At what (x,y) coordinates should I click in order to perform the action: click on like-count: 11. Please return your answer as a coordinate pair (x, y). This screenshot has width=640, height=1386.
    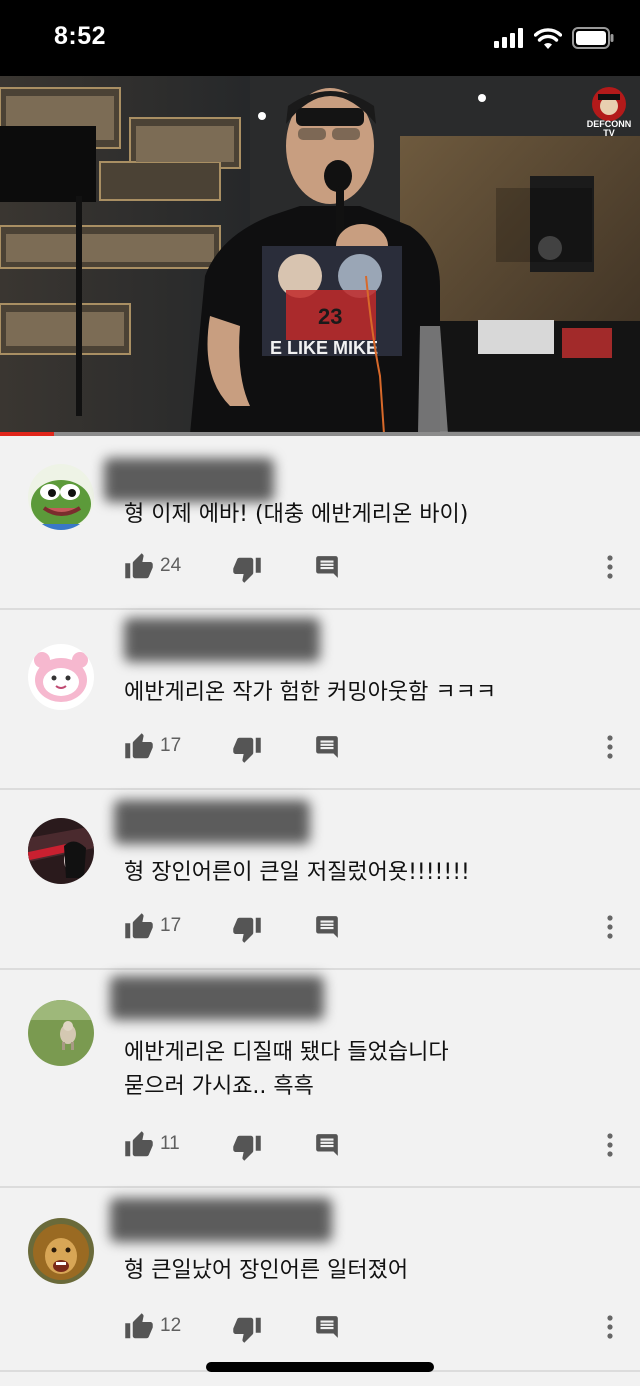
    Looking at the image, I should click on (170, 1143).